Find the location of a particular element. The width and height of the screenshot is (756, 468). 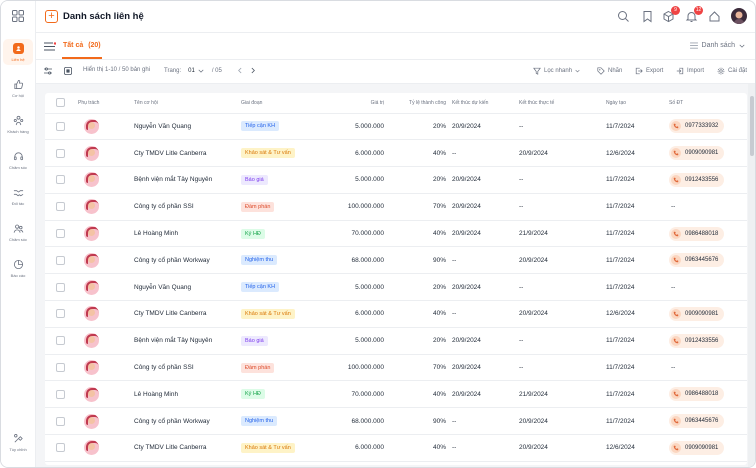

sidebar-item-reports: Báo cáo is located at coordinates (18, 272).